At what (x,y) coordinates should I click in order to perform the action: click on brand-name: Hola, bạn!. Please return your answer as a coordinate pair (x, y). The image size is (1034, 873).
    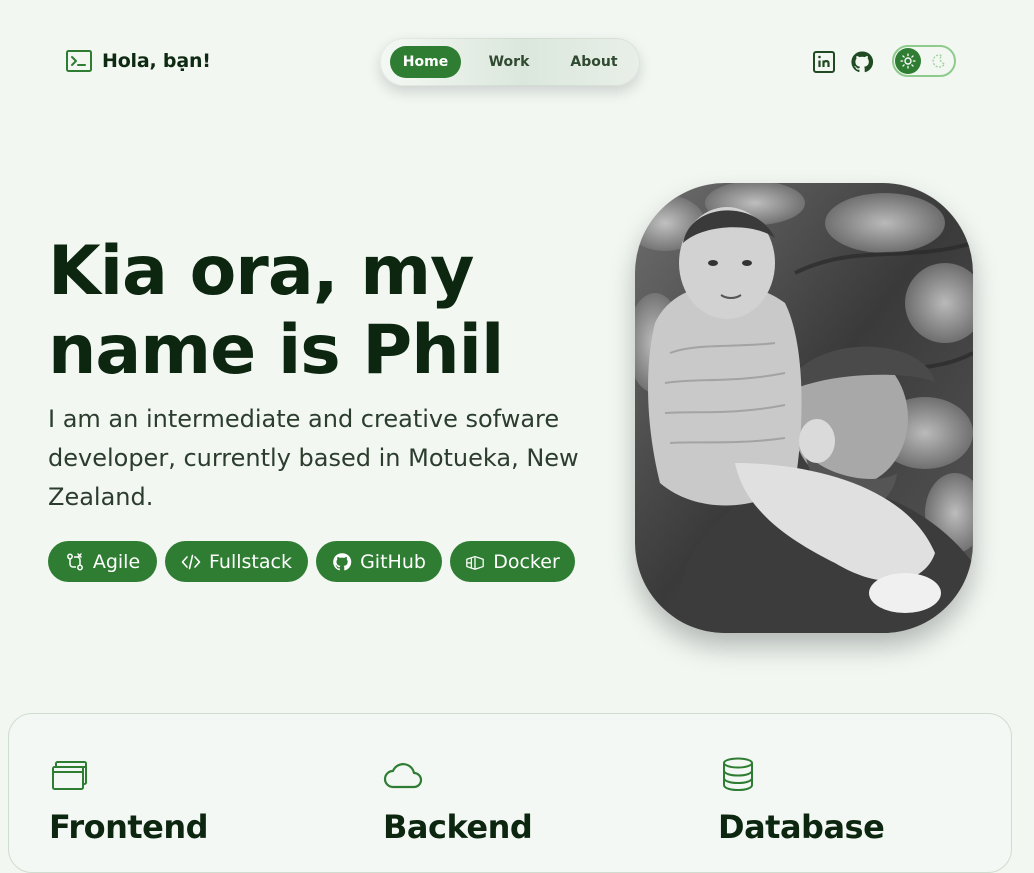
    Looking at the image, I should click on (156, 61).